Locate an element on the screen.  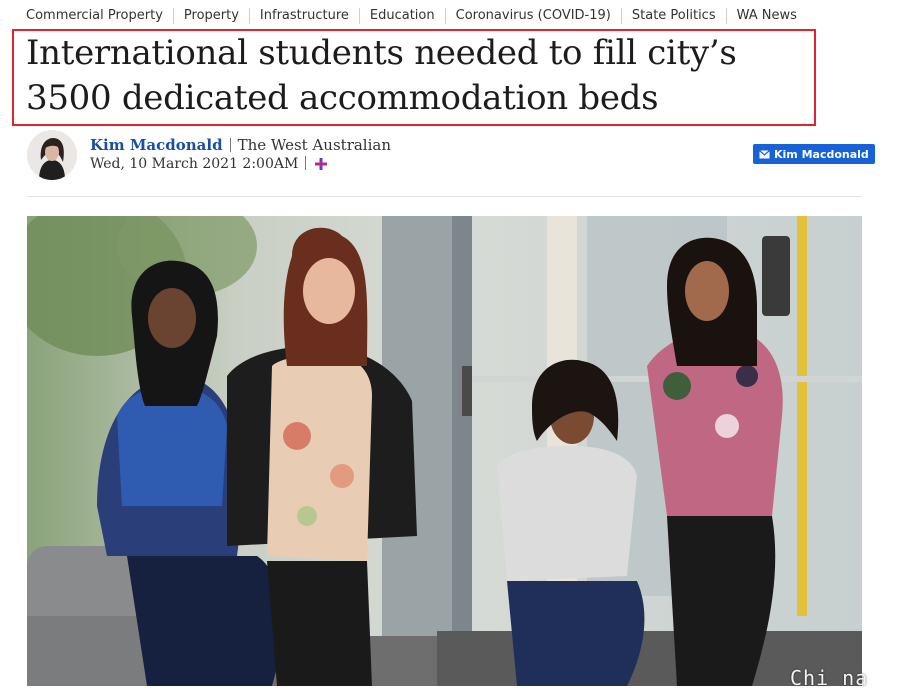
tag-infrastructure: Infrastructure is located at coordinates (303, 16).